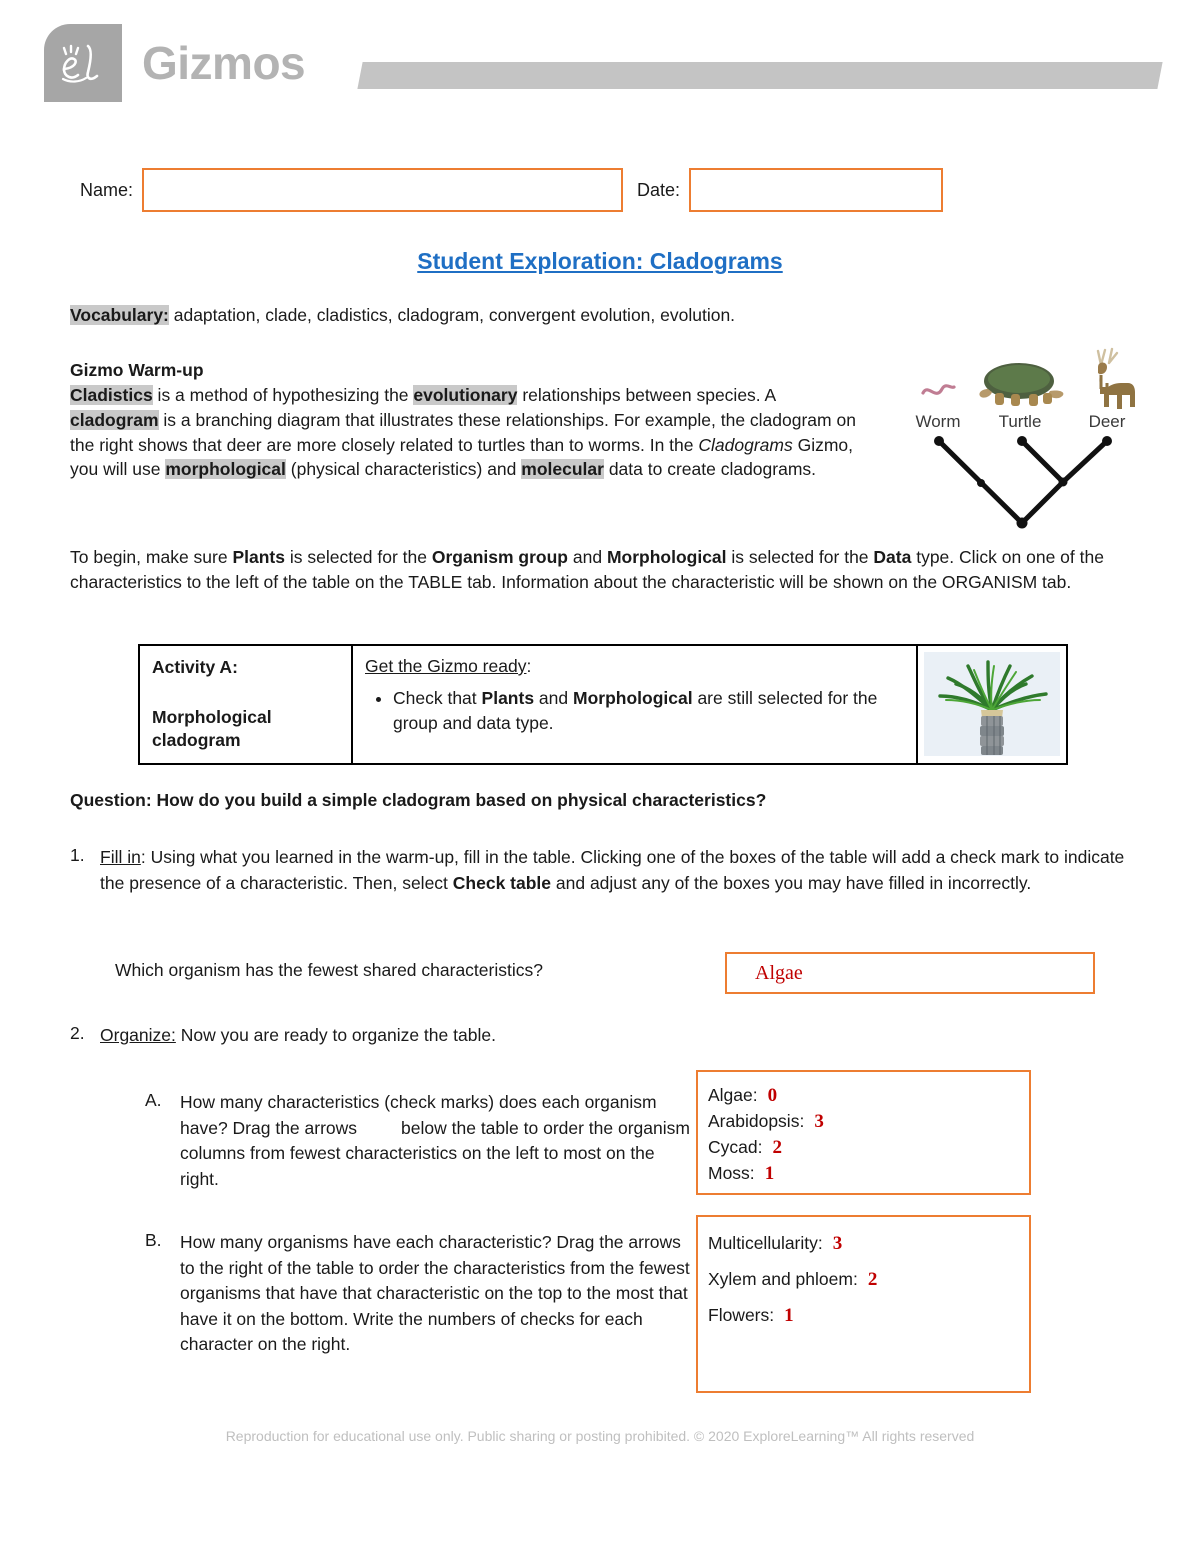  Describe the element at coordinates (562, 469) in the screenshot. I see `term-molecular: molecular` at that location.